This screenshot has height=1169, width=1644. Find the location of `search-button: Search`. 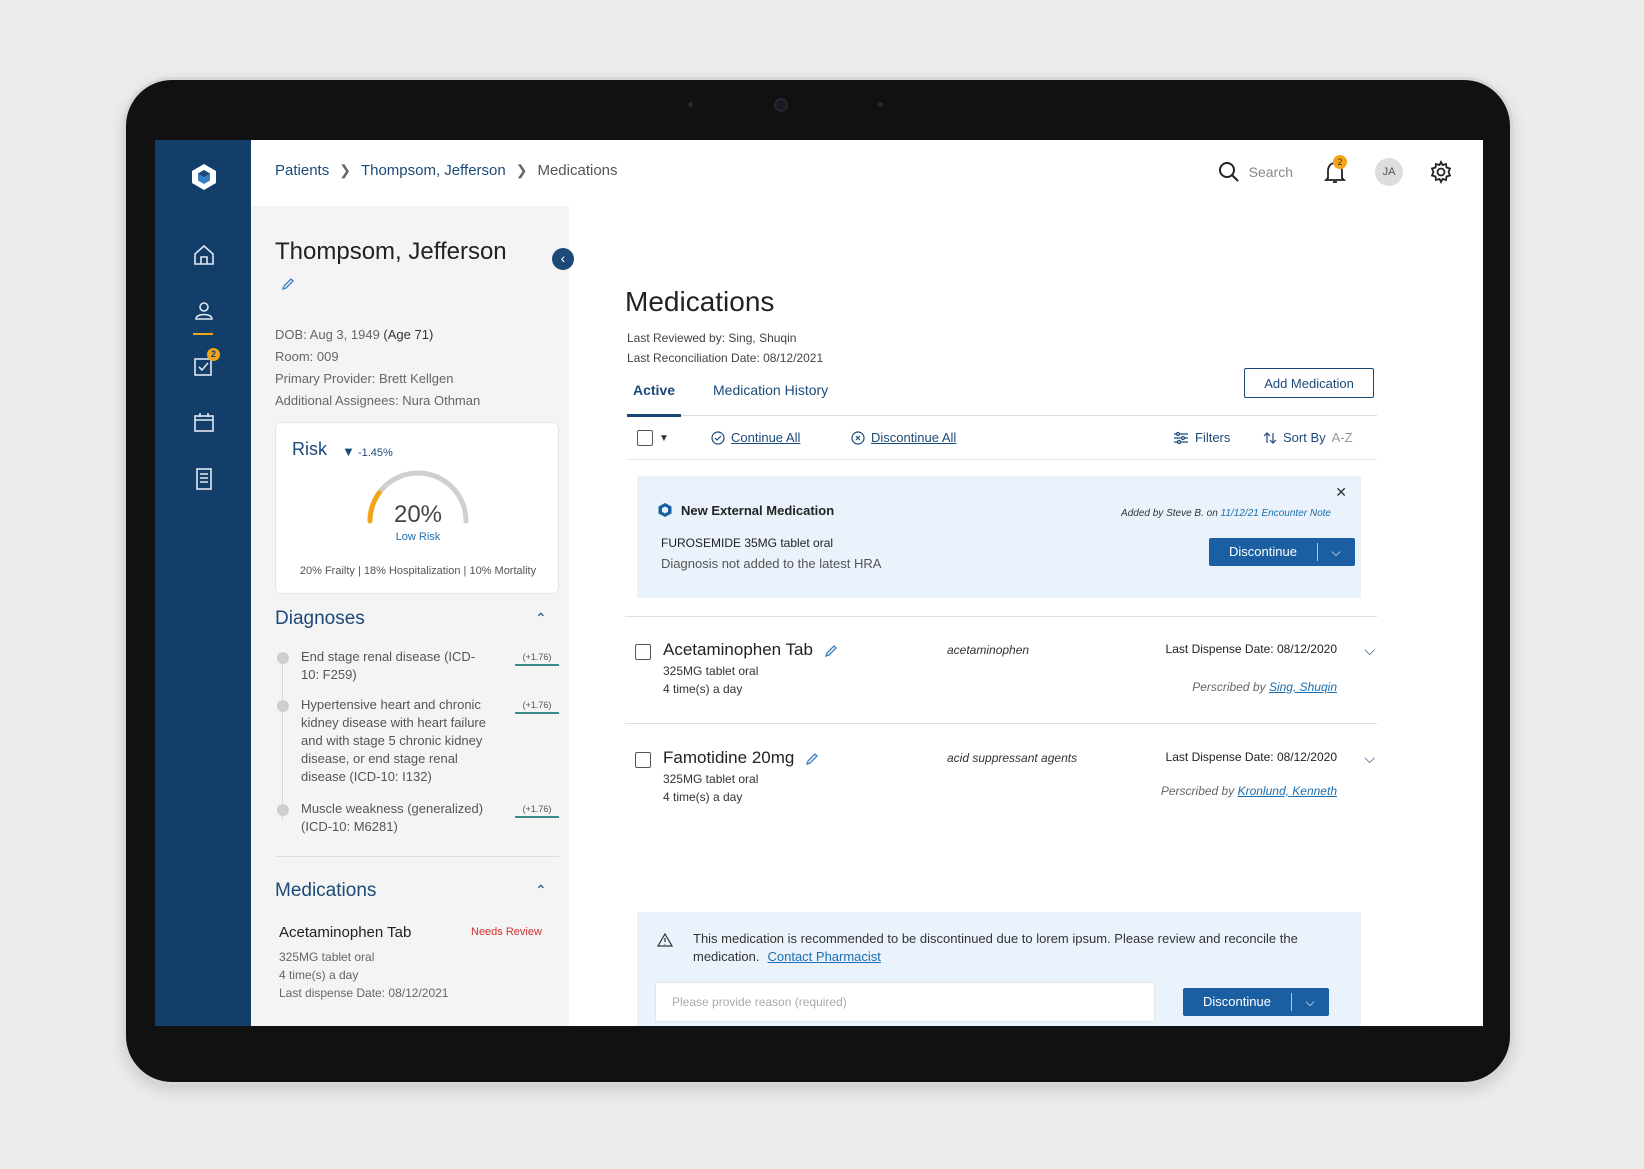

search-button: Search is located at coordinates (1255, 172).